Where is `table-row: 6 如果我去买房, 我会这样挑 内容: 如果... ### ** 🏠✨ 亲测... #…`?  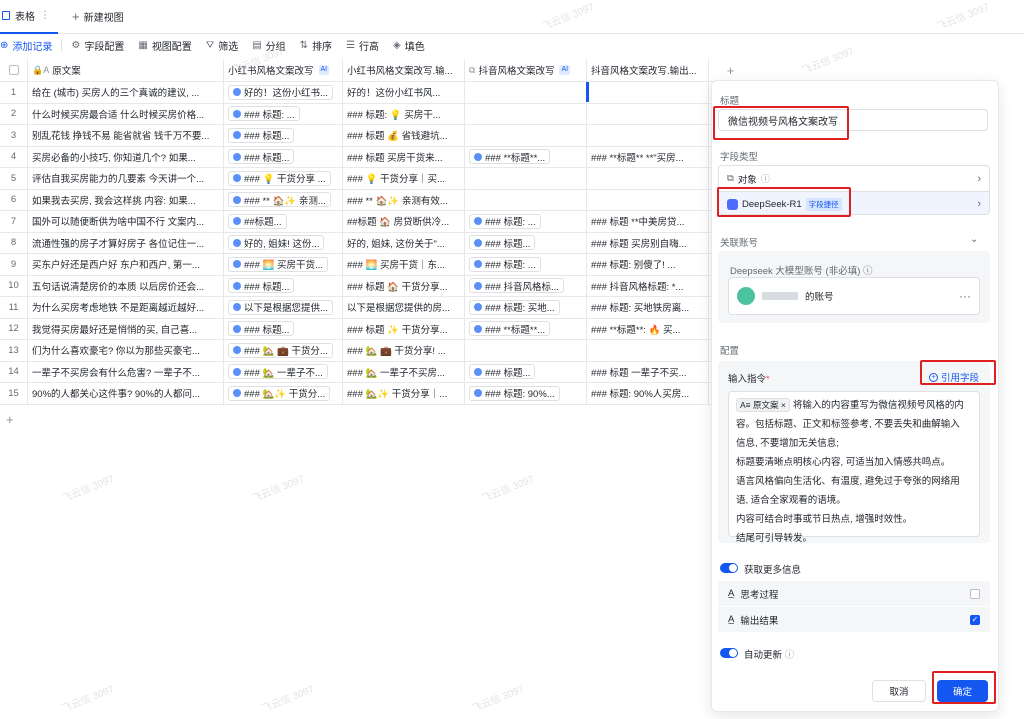
table-row: 6 如果我去买房, 我会这样挑 内容: 如果... ### ** 🏠✨ 亲测... #… is located at coordinates (376, 200).